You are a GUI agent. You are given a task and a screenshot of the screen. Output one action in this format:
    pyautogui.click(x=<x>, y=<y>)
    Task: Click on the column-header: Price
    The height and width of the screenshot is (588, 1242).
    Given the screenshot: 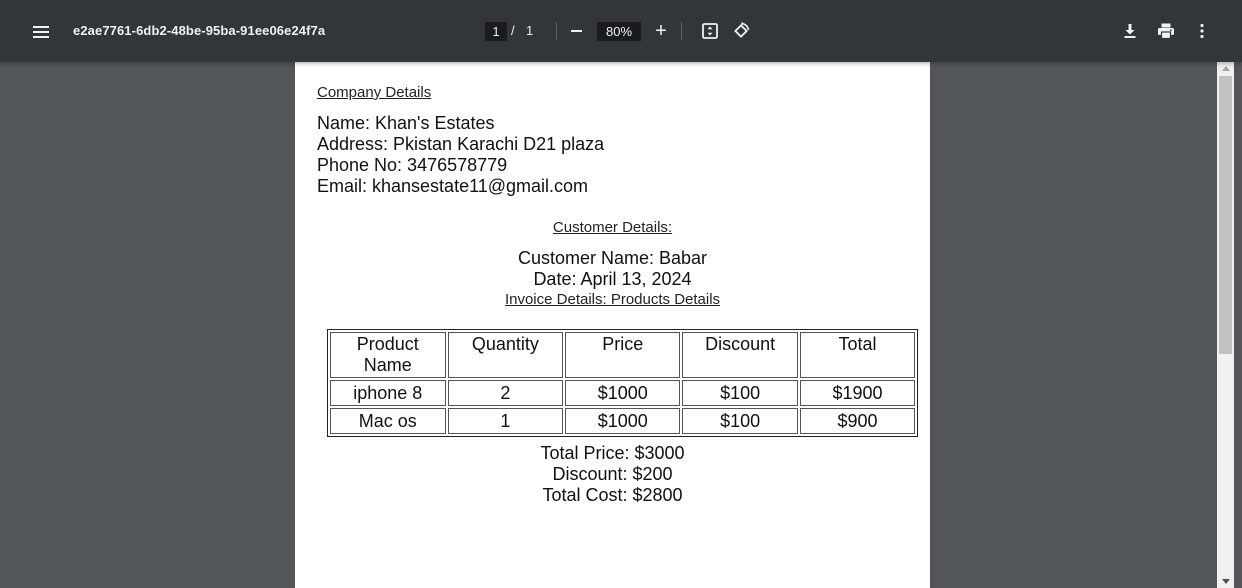 What is the action you would take?
    pyautogui.click(x=623, y=355)
    